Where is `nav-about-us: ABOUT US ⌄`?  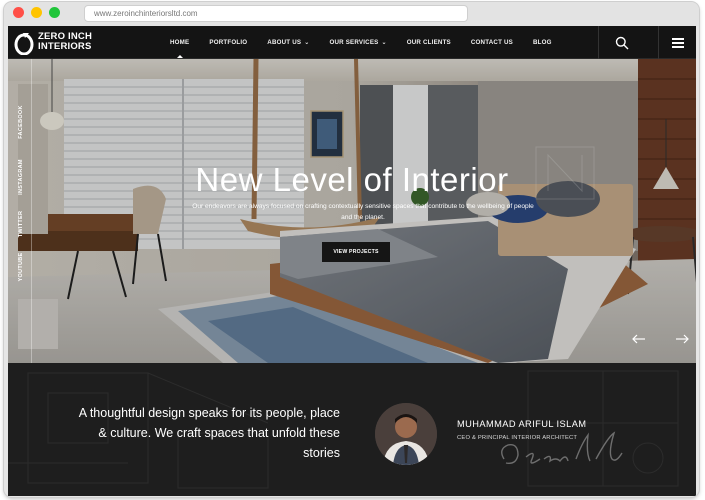 nav-about-us: ABOUT US ⌄ is located at coordinates (288, 42).